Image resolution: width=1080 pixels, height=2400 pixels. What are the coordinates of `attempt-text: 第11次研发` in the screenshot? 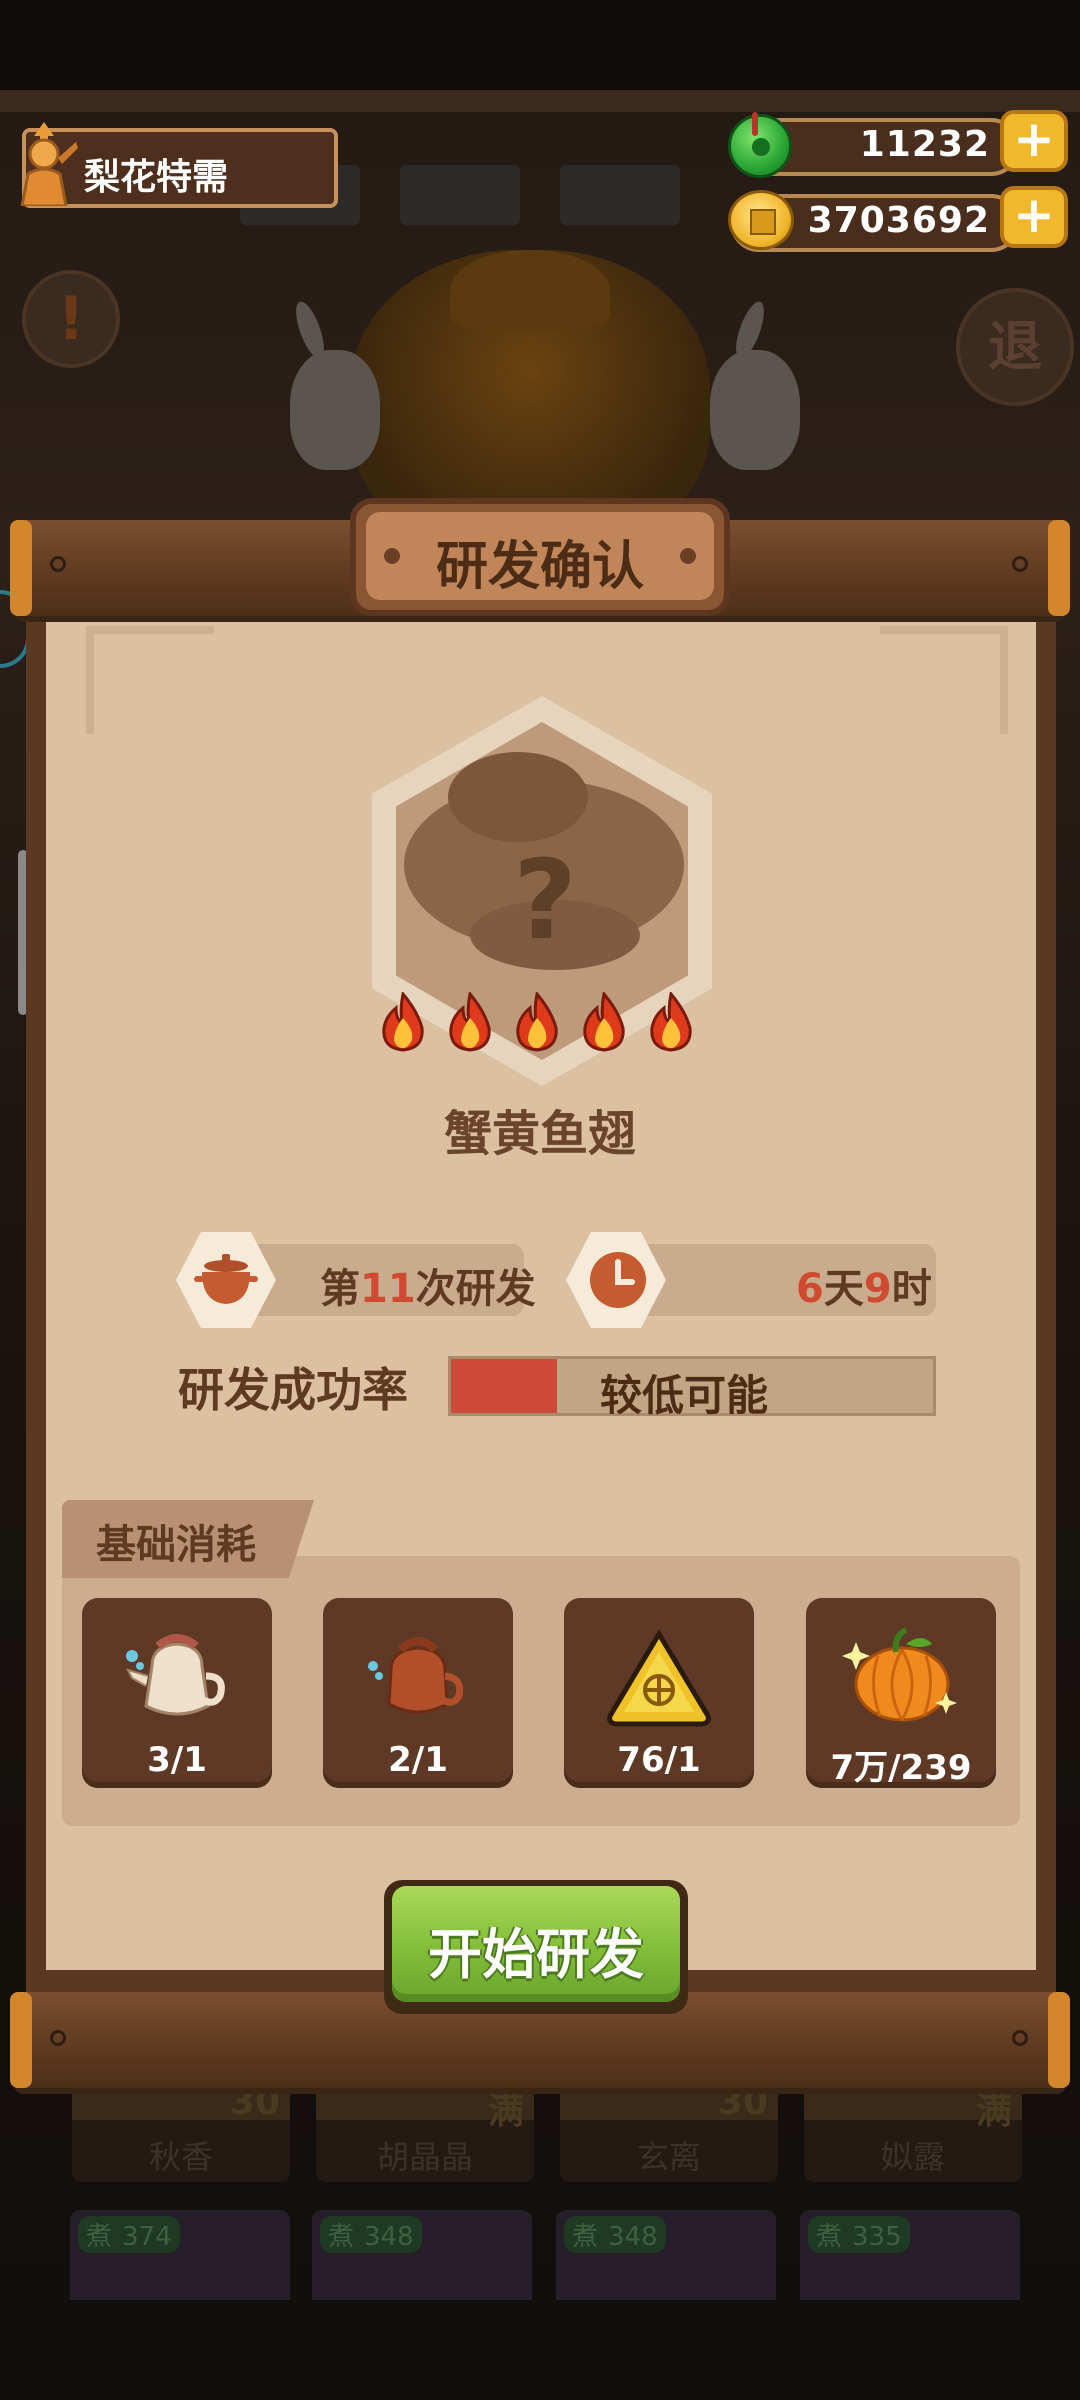 It's located at (428, 1285).